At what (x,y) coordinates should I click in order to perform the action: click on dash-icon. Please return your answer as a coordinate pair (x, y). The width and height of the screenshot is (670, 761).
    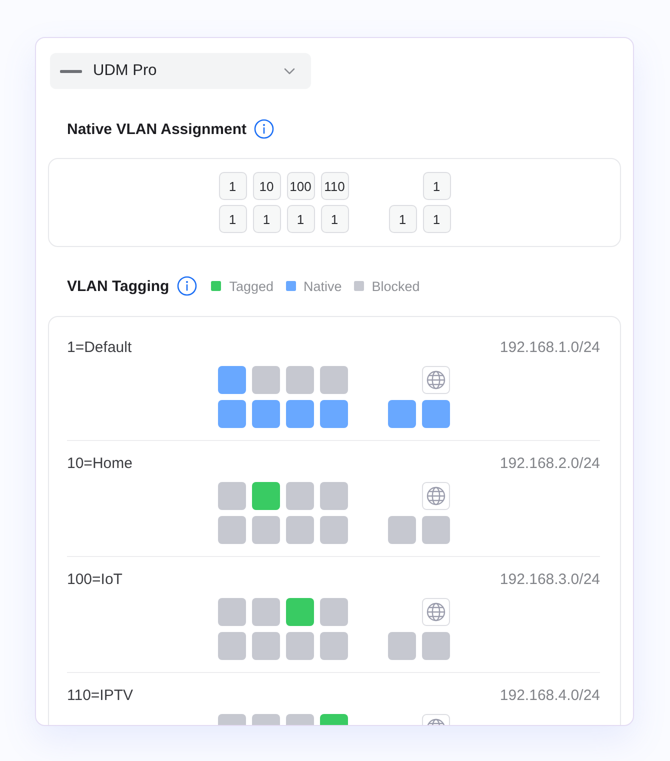
    Looking at the image, I should click on (71, 71).